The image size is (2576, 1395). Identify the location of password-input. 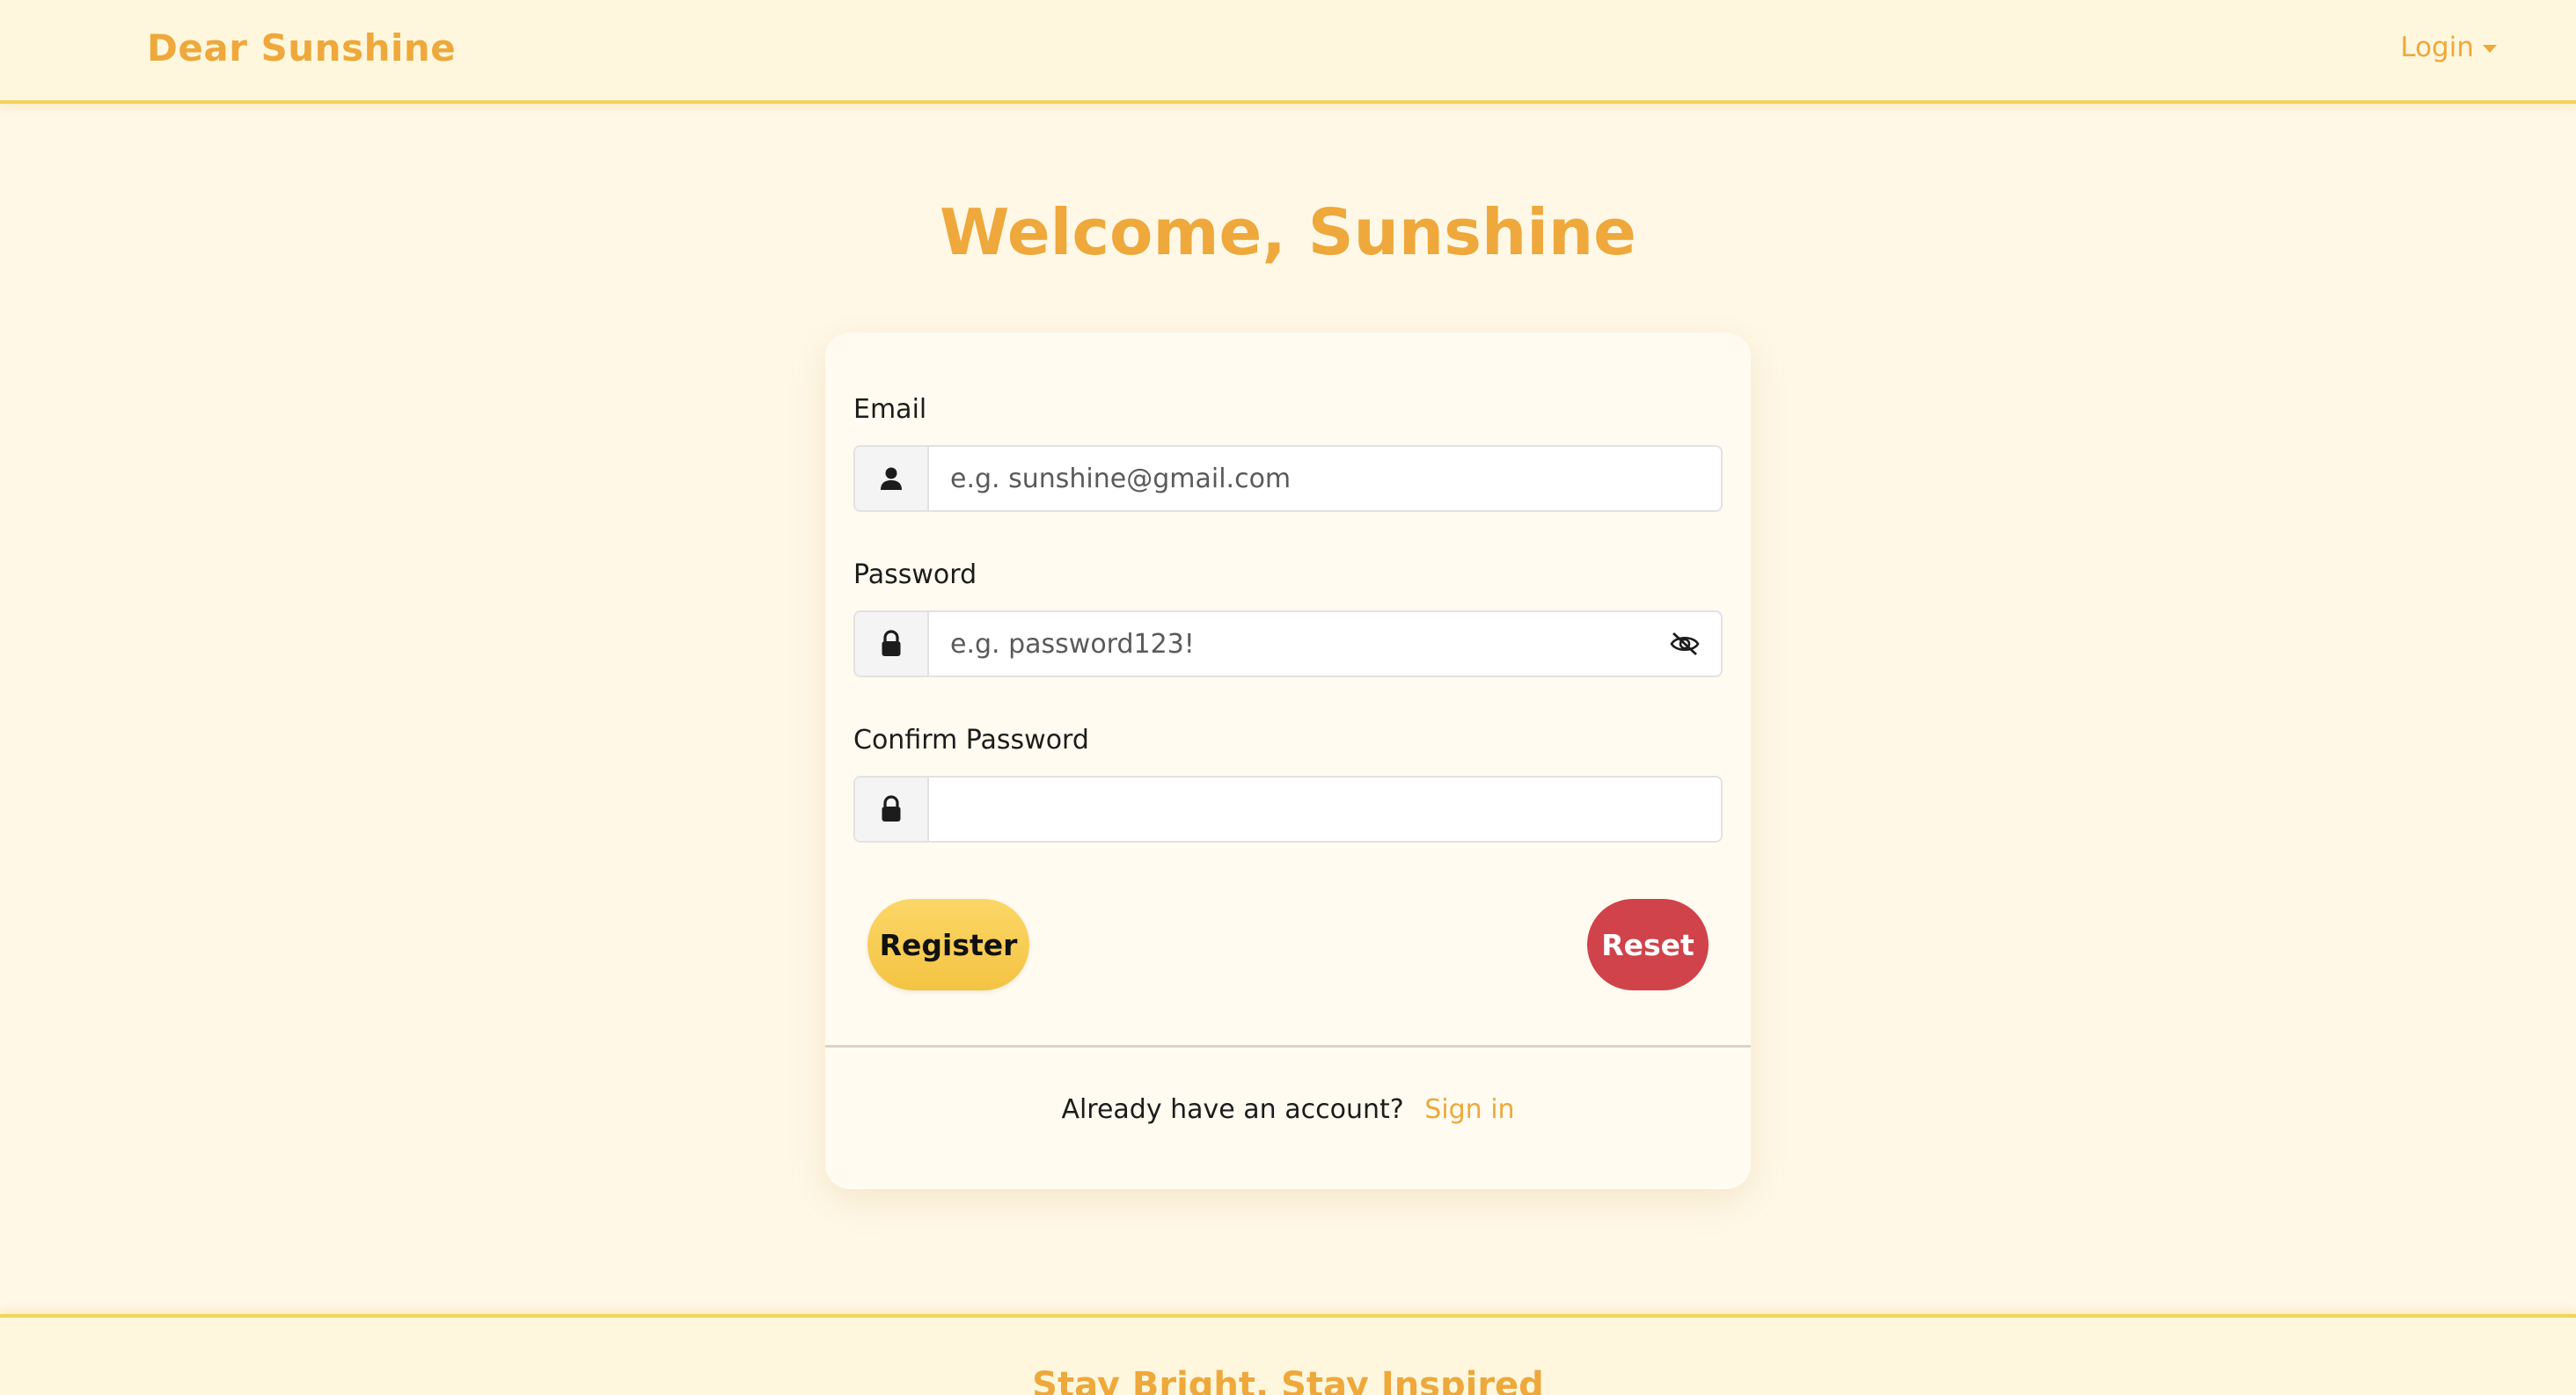
(1289, 644).